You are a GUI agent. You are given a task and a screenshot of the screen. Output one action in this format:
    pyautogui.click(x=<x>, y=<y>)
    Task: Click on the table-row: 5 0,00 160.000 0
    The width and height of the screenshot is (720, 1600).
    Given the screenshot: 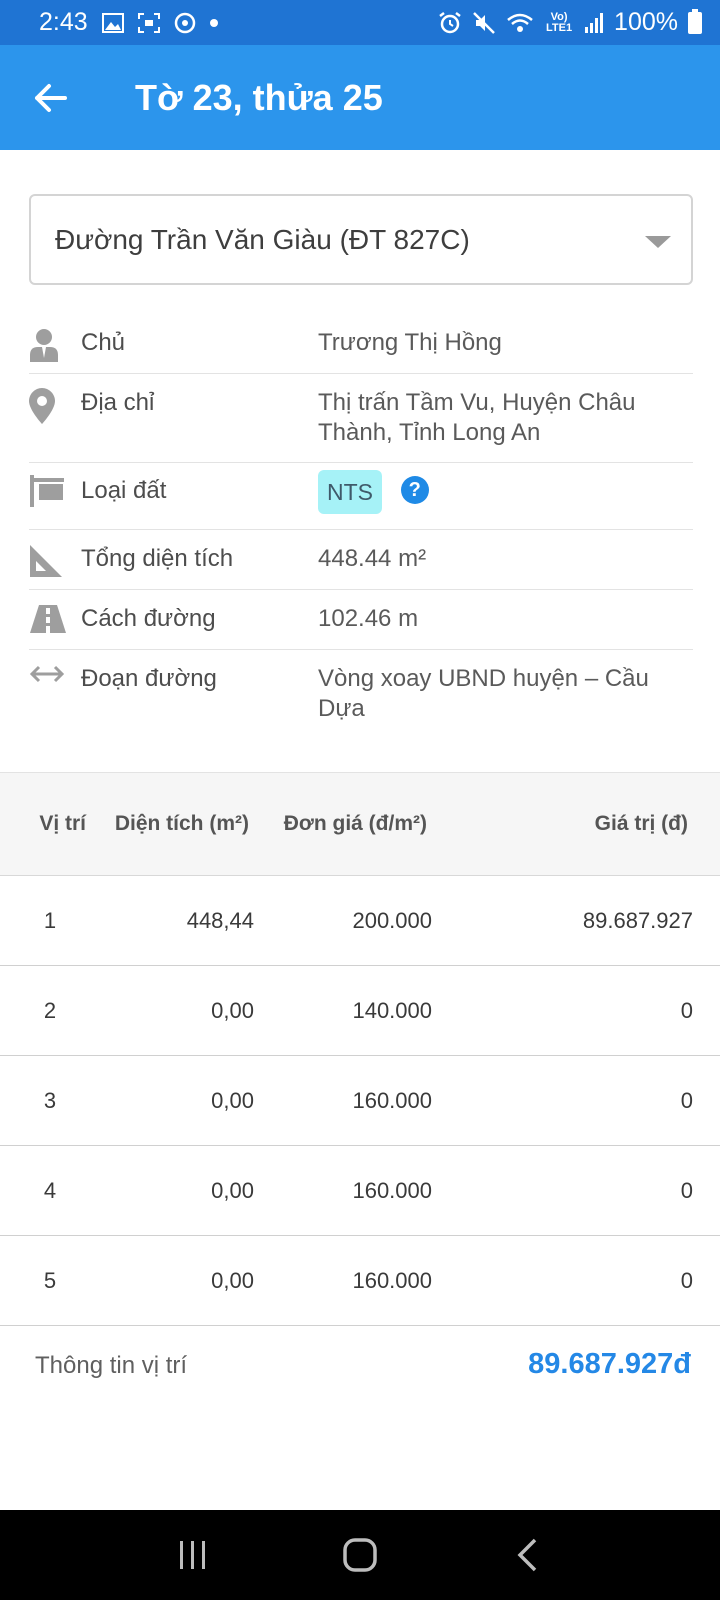 What is the action you would take?
    pyautogui.click(x=360, y=1281)
    